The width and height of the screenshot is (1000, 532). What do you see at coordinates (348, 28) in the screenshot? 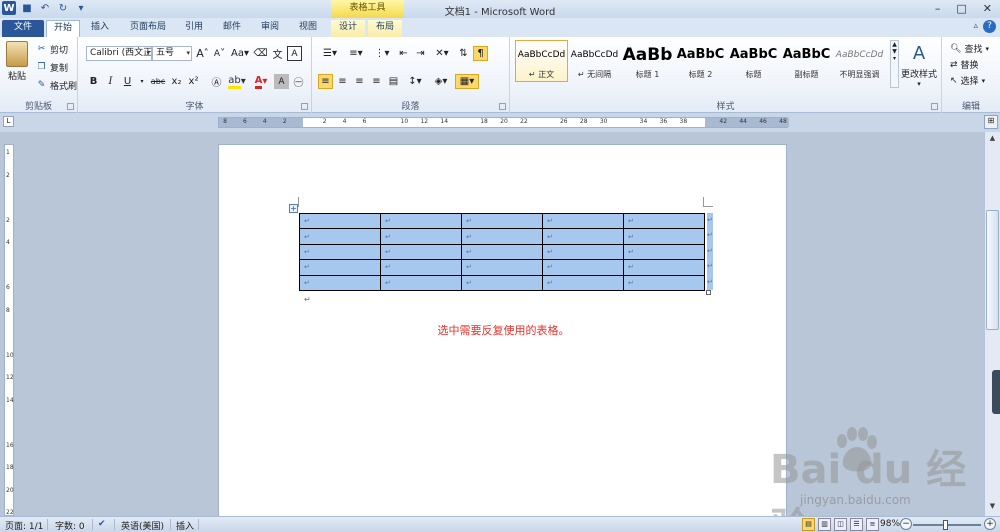
I see `tab-design: 设计` at bounding box center [348, 28].